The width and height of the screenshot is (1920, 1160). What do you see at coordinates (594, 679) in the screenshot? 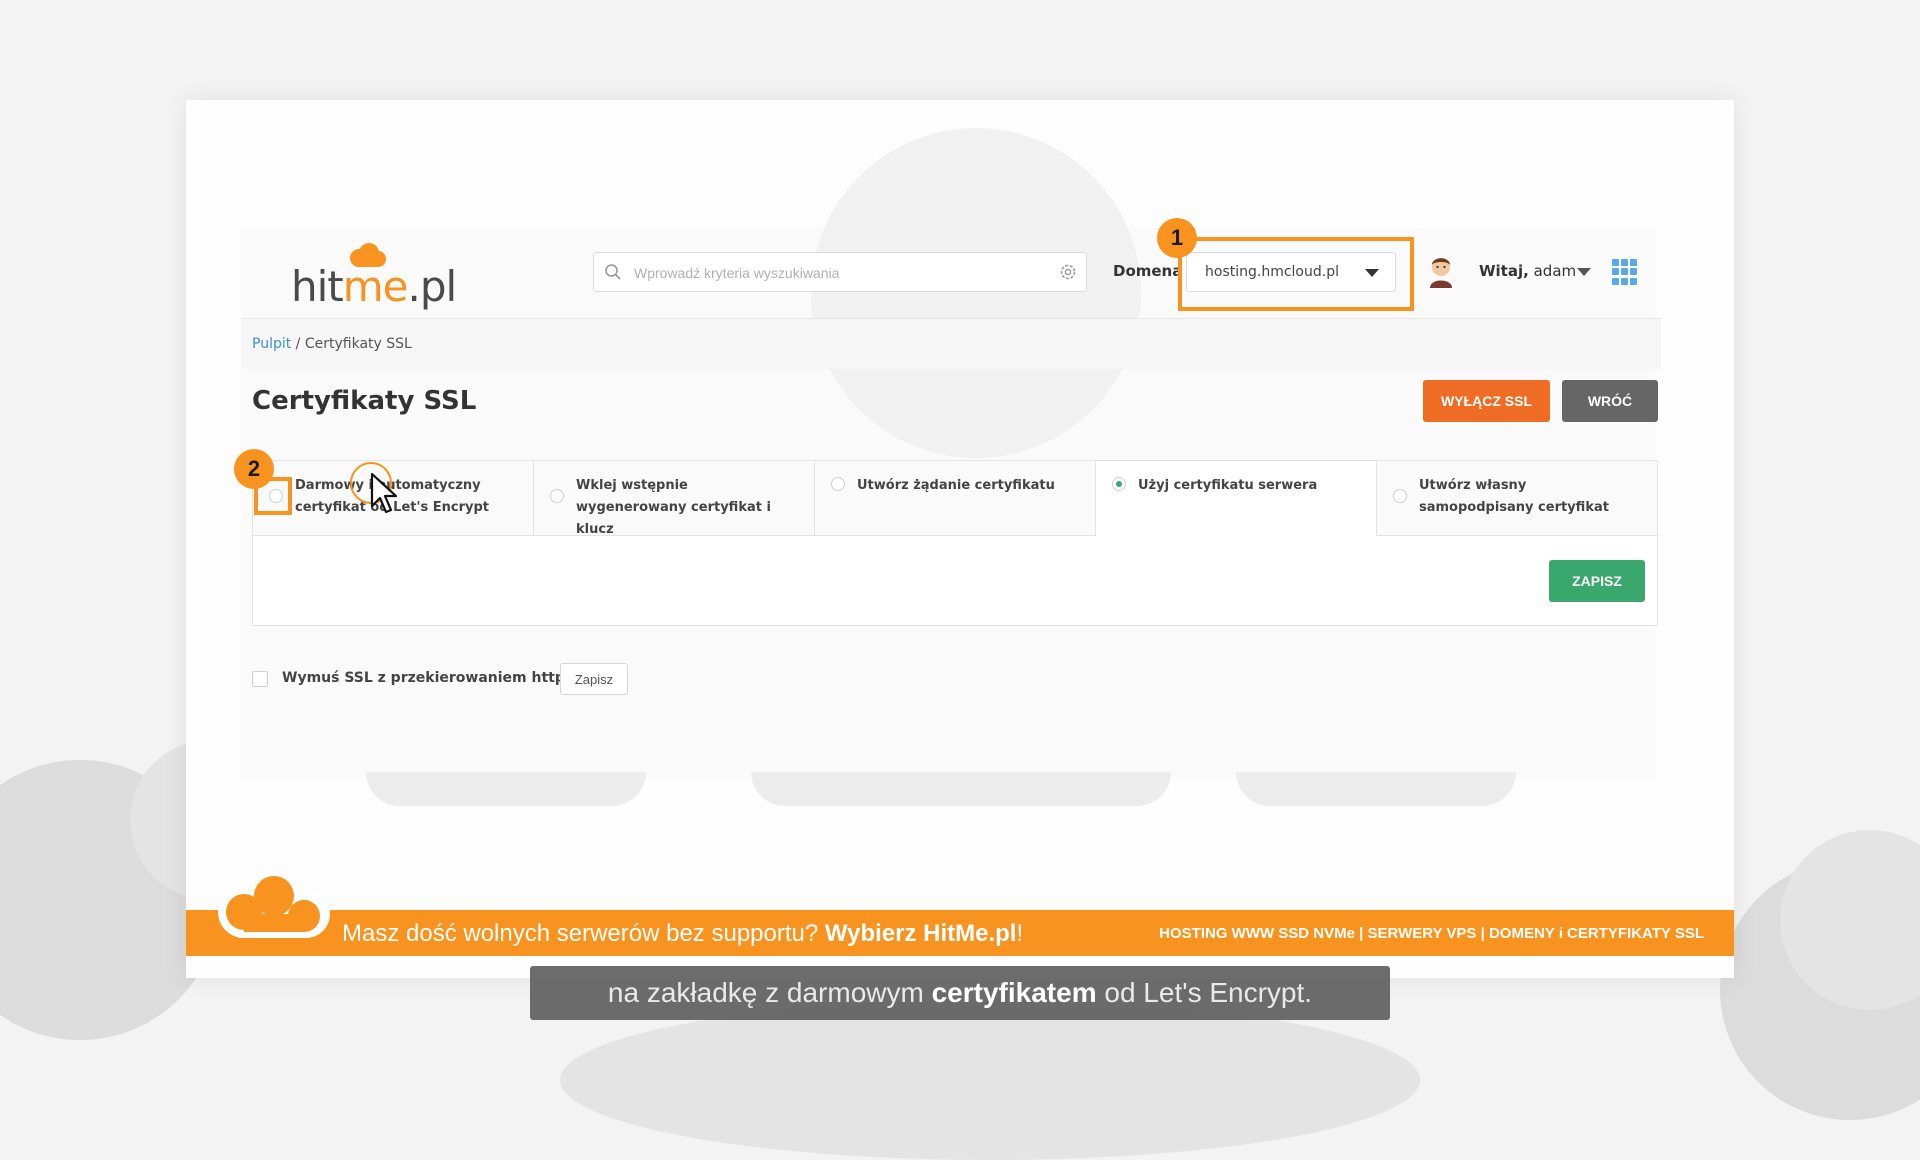
I see `force-ssl-save-button: Zapisz` at bounding box center [594, 679].